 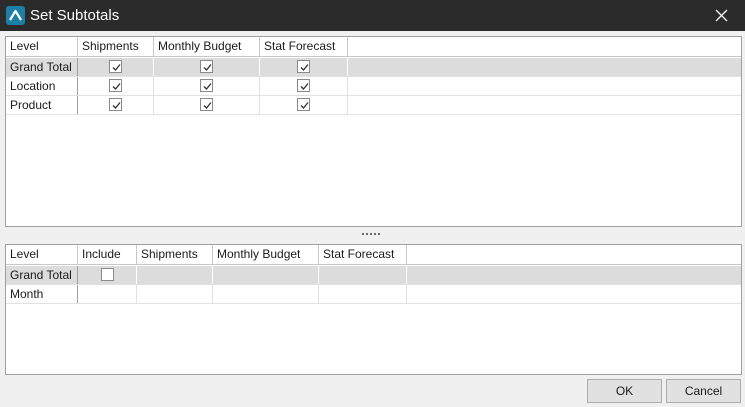 What do you see at coordinates (42, 105) in the screenshot?
I see `row-level-label: Product` at bounding box center [42, 105].